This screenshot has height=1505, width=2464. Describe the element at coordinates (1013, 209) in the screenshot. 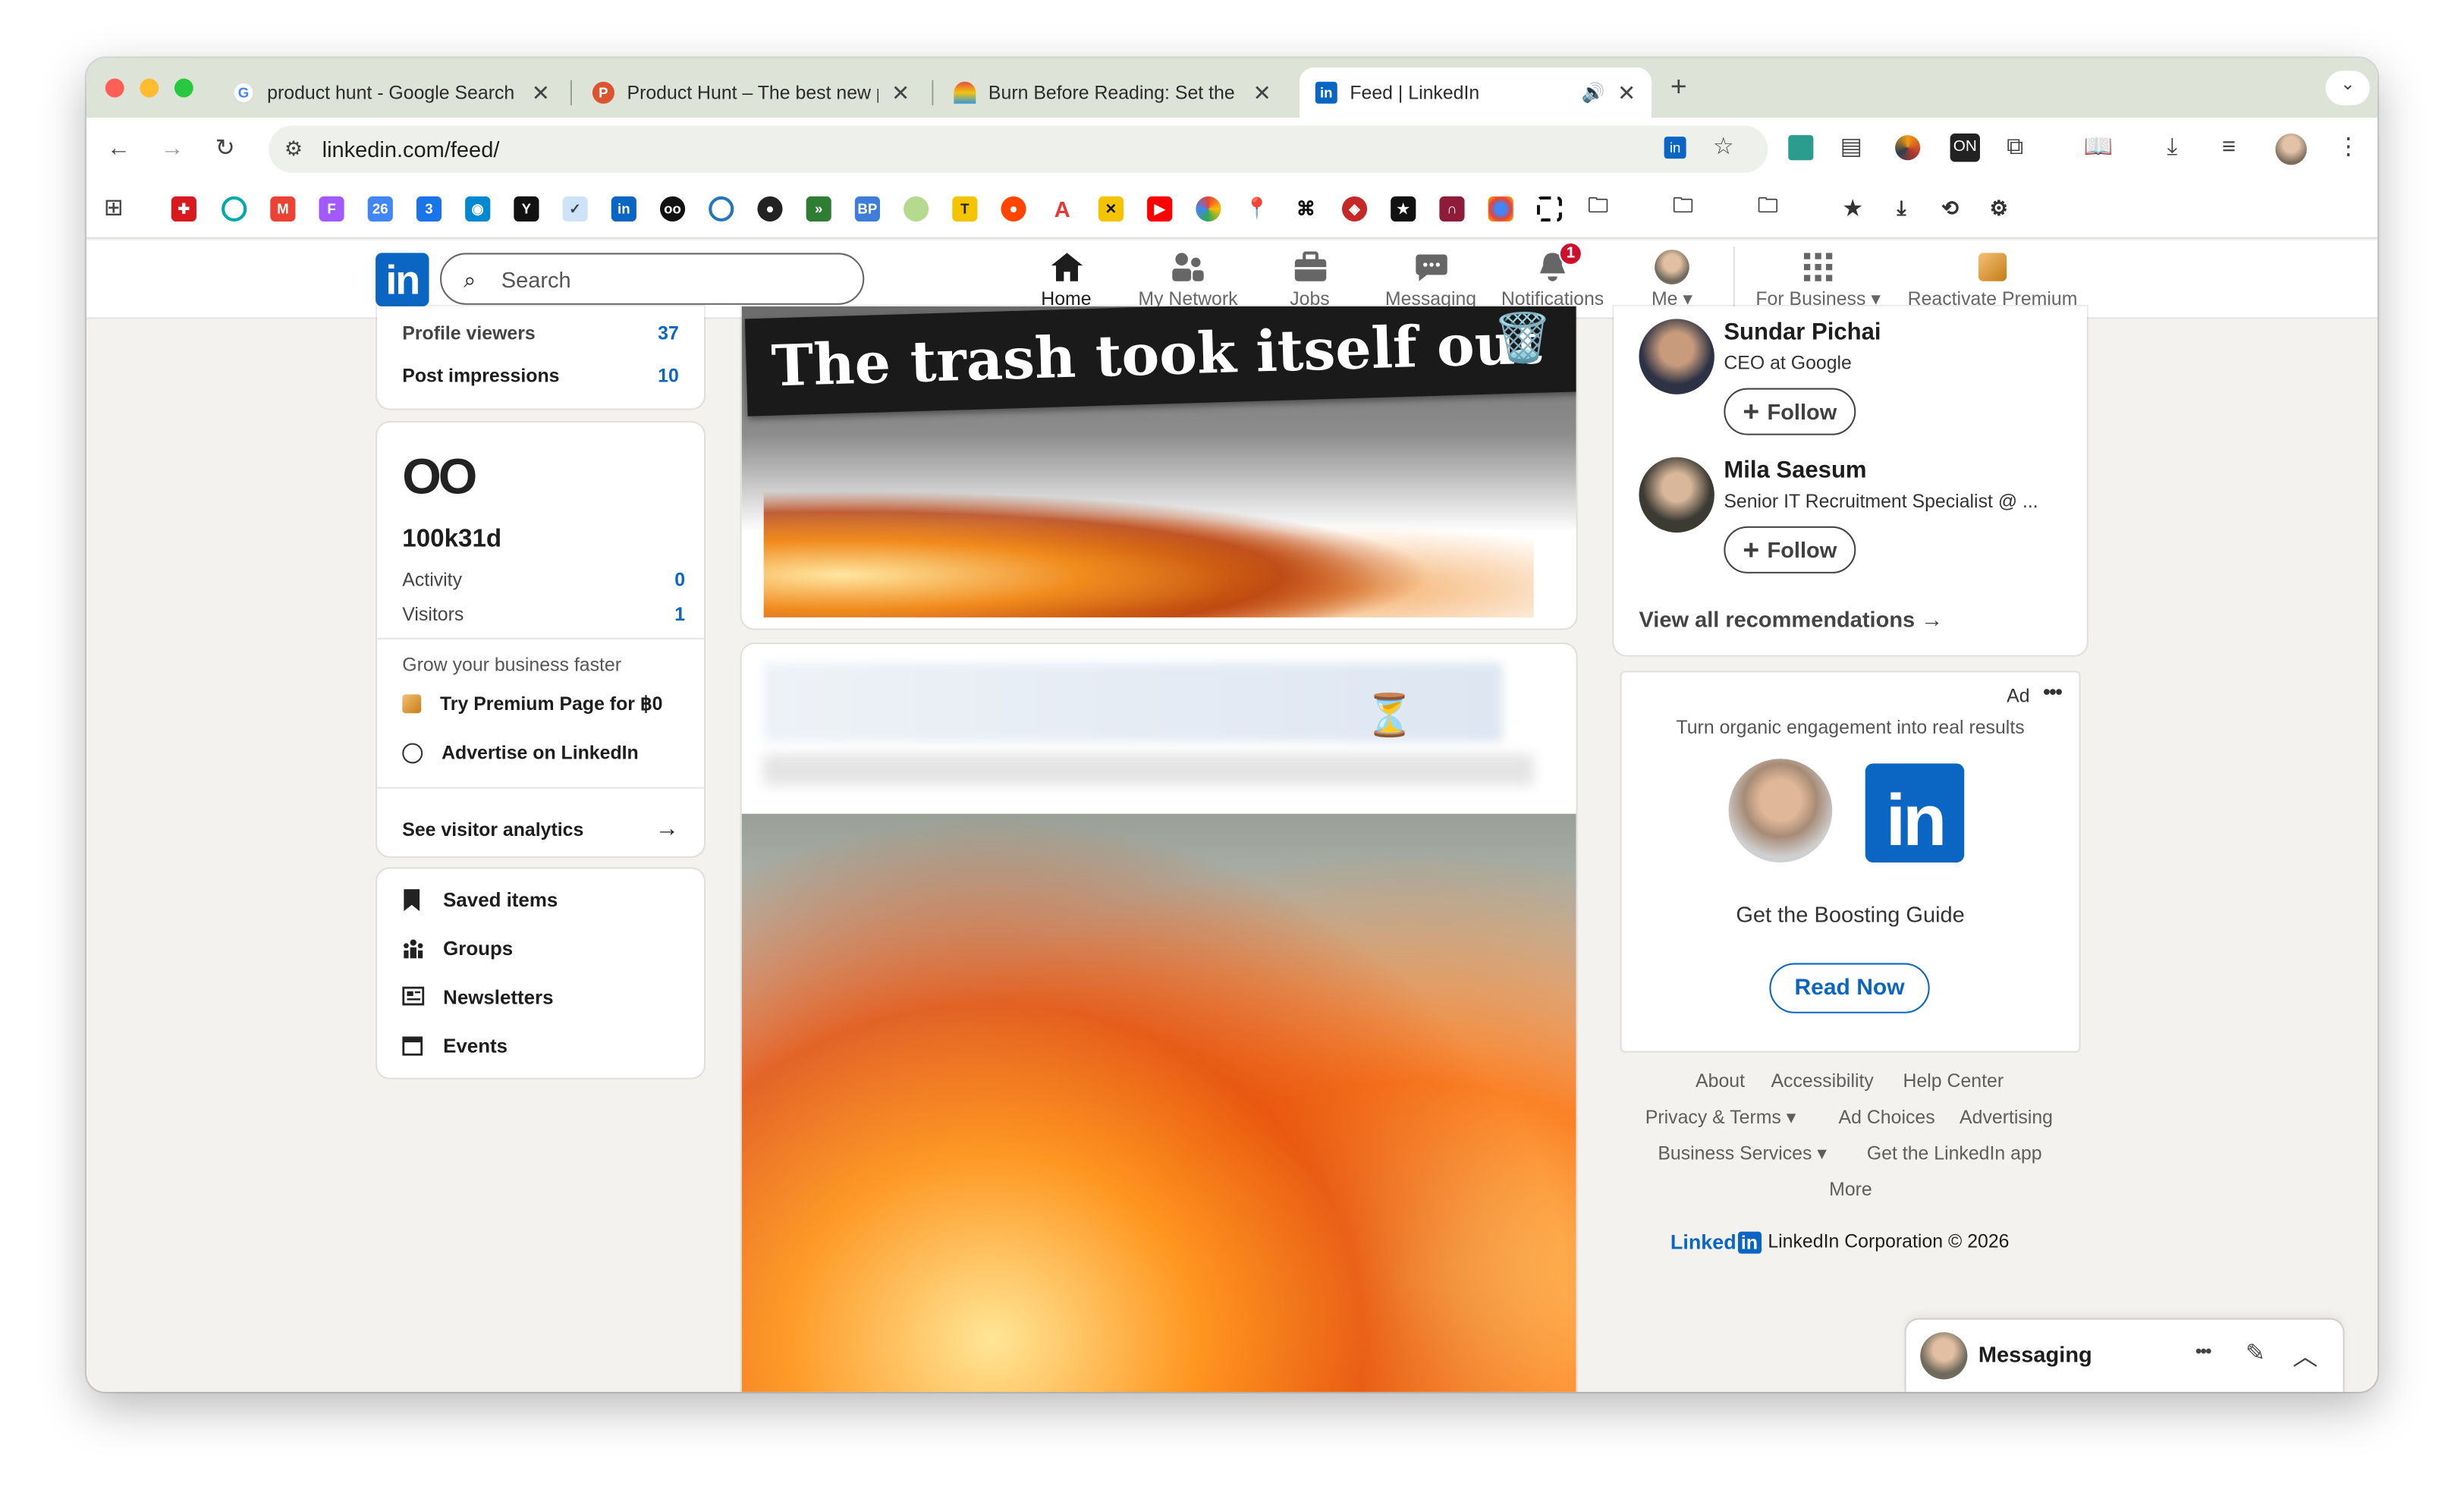

I see `reddit-icon: ●` at that location.